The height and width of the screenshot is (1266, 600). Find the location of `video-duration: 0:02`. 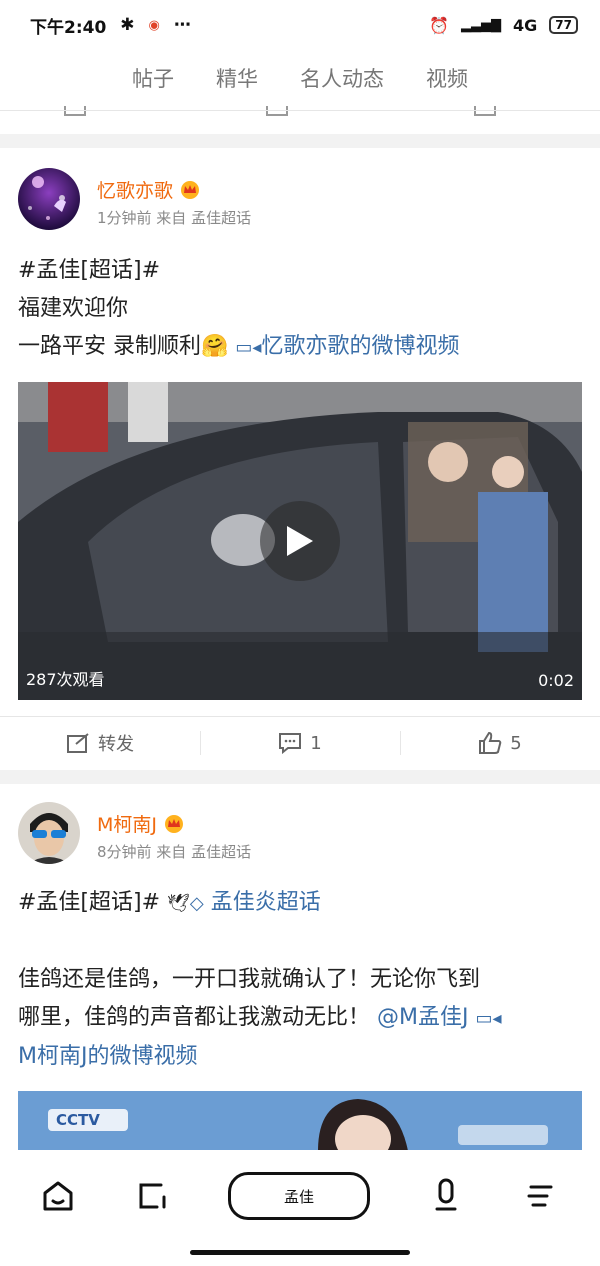

video-duration: 0:02 is located at coordinates (556, 680).